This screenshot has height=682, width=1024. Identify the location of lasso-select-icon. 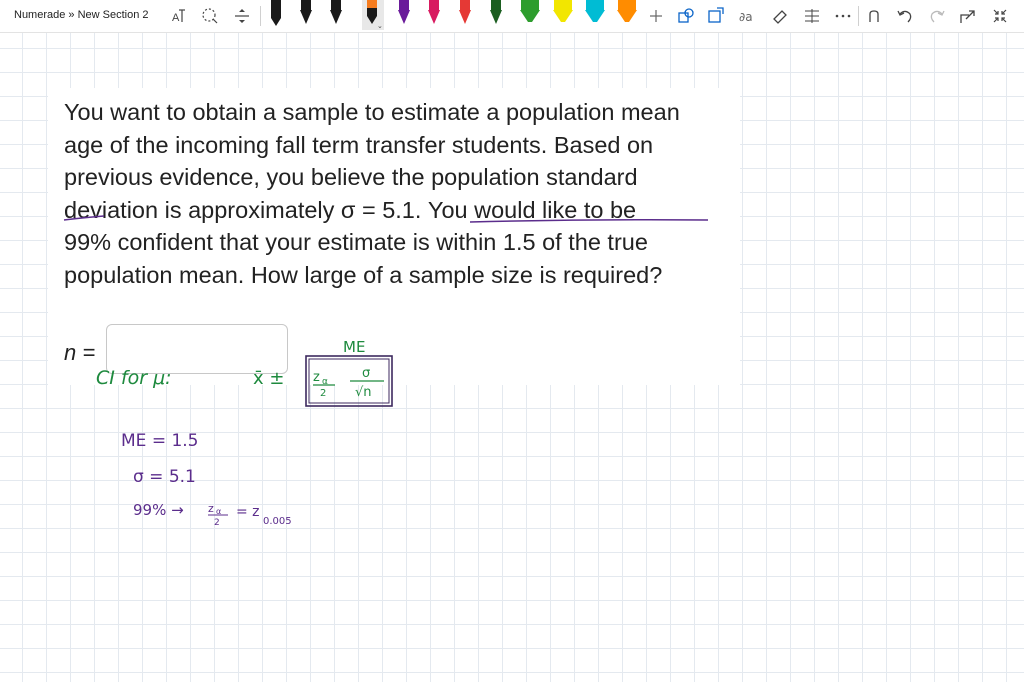
(210, 16).